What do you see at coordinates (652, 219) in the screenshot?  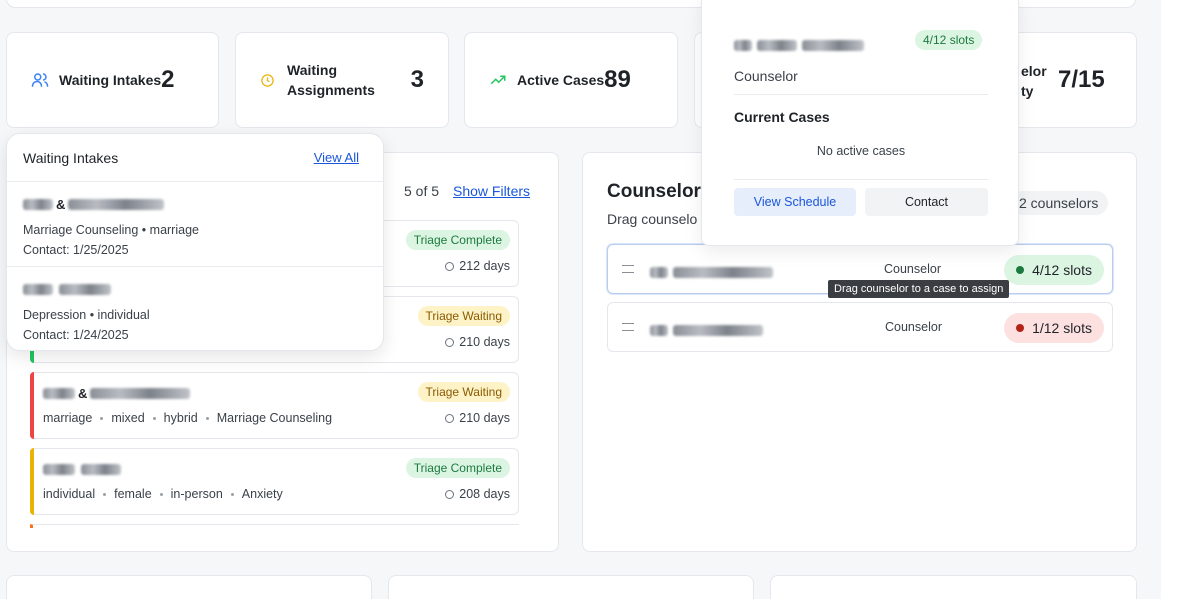 I see `panel-subtitle: Drag counselo` at bounding box center [652, 219].